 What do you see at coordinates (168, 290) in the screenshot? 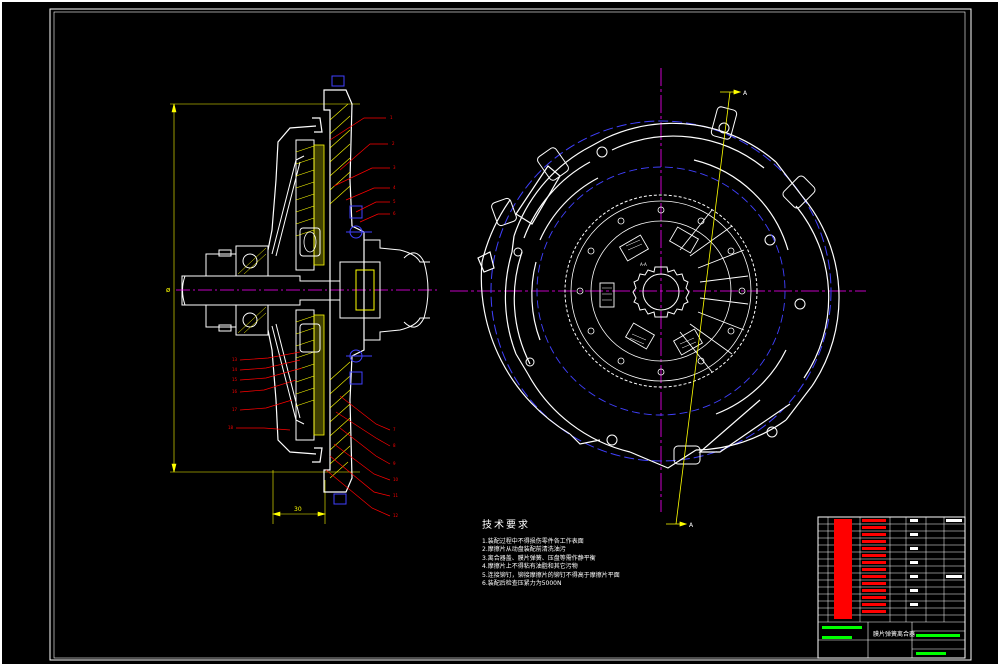
I see `height-dimension-text: ø` at bounding box center [168, 290].